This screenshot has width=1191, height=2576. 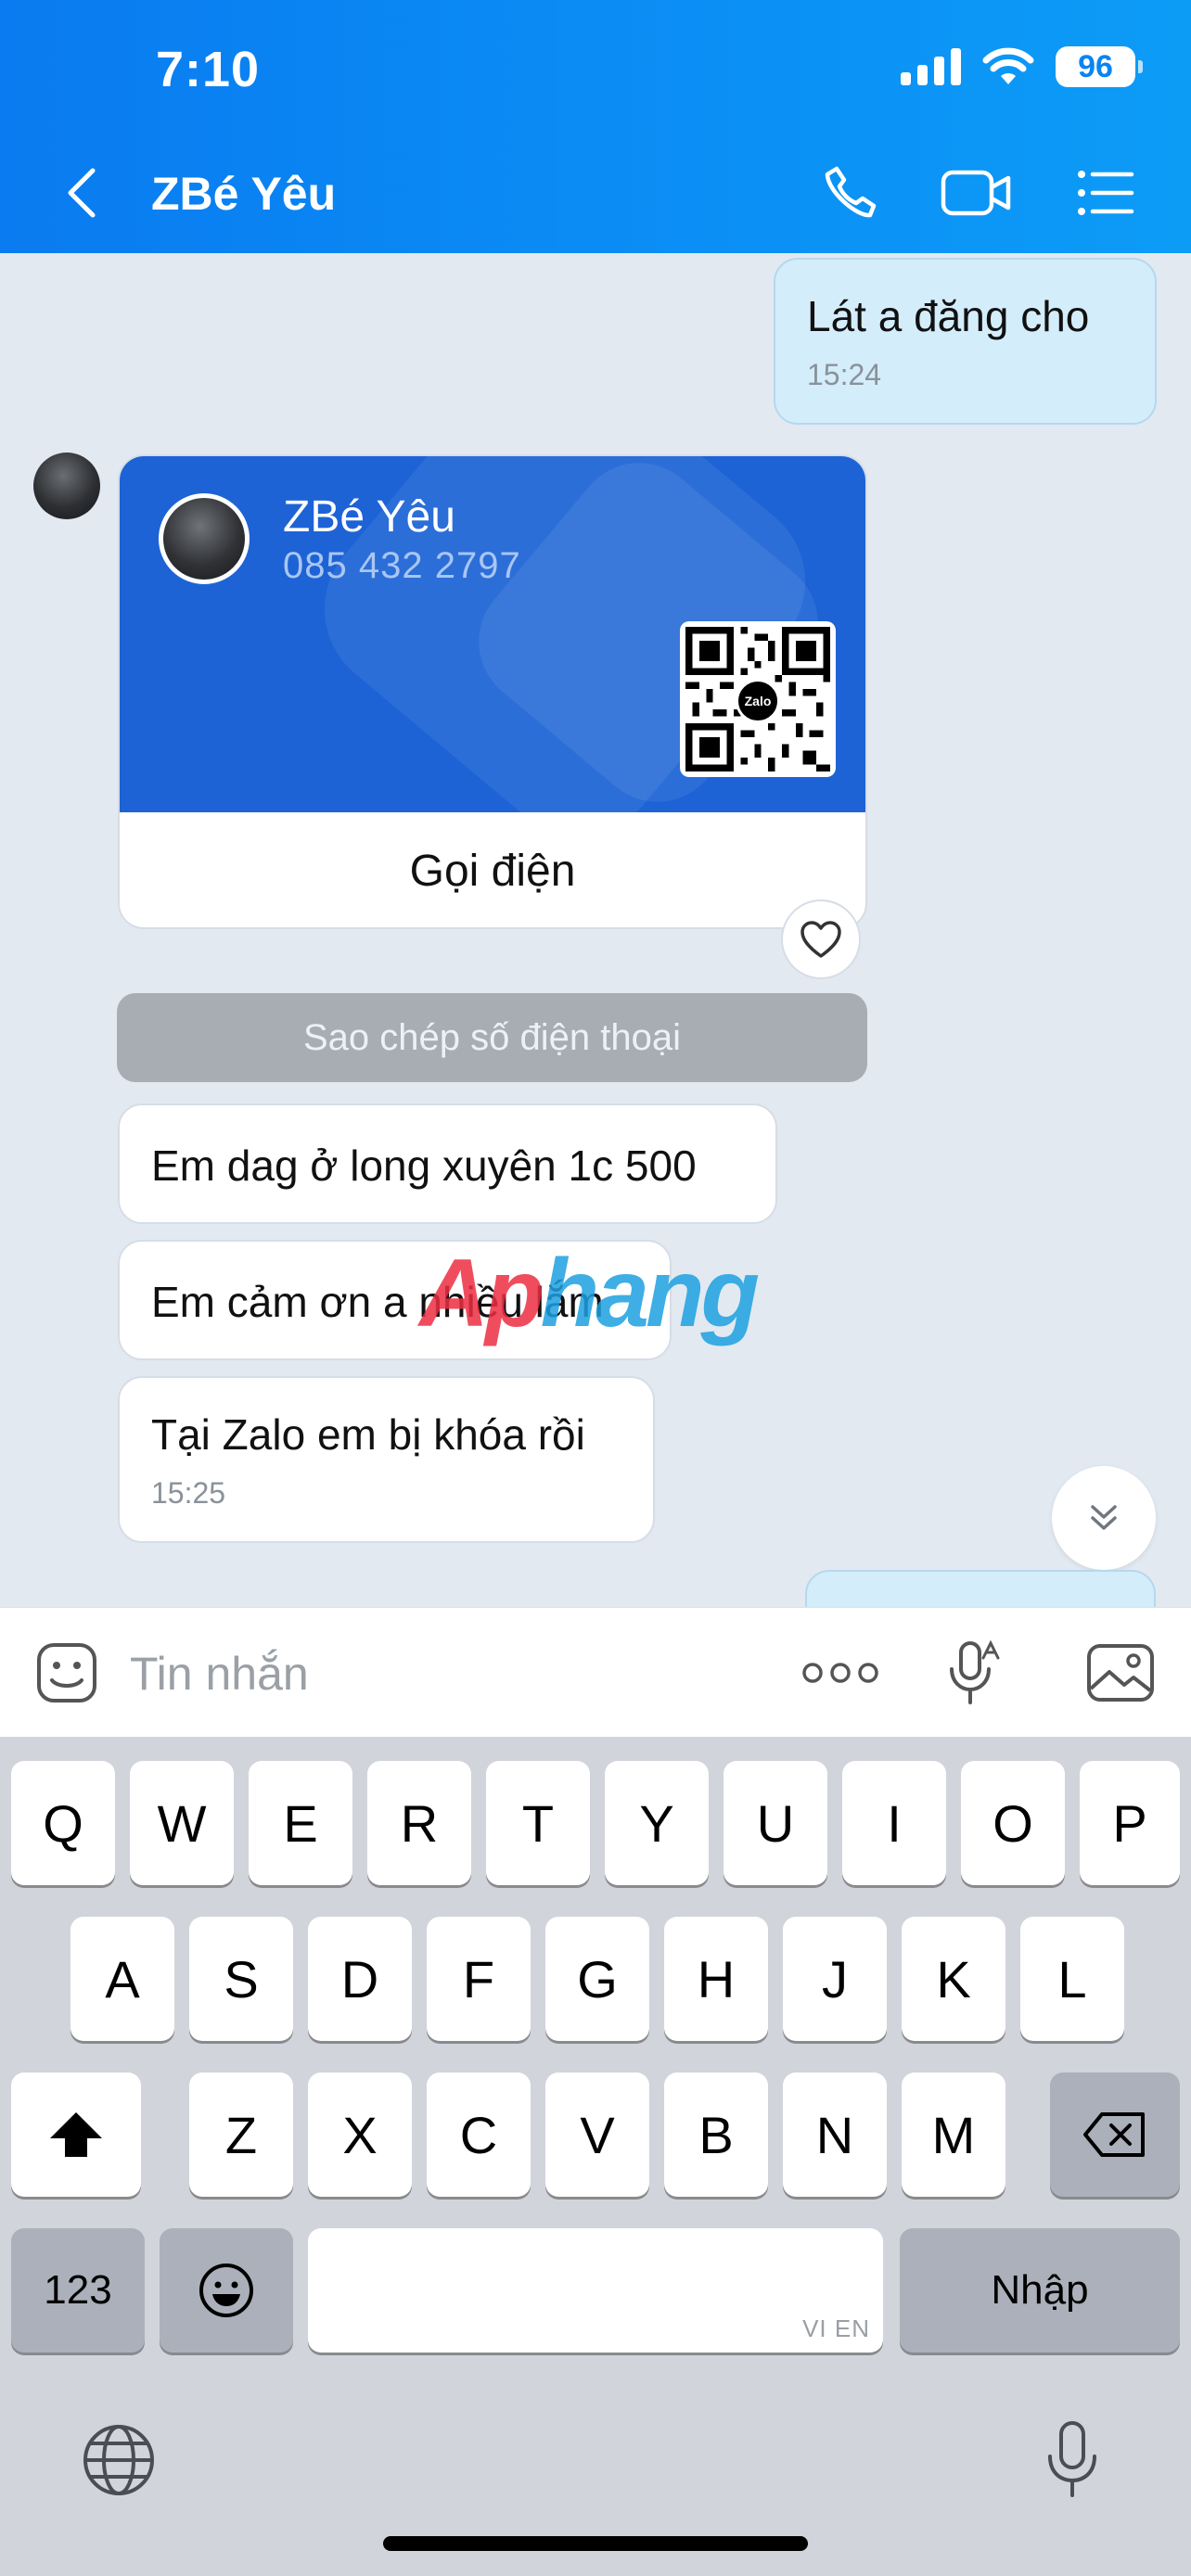 What do you see at coordinates (1072, 1979) in the screenshot?
I see `key-l: L` at bounding box center [1072, 1979].